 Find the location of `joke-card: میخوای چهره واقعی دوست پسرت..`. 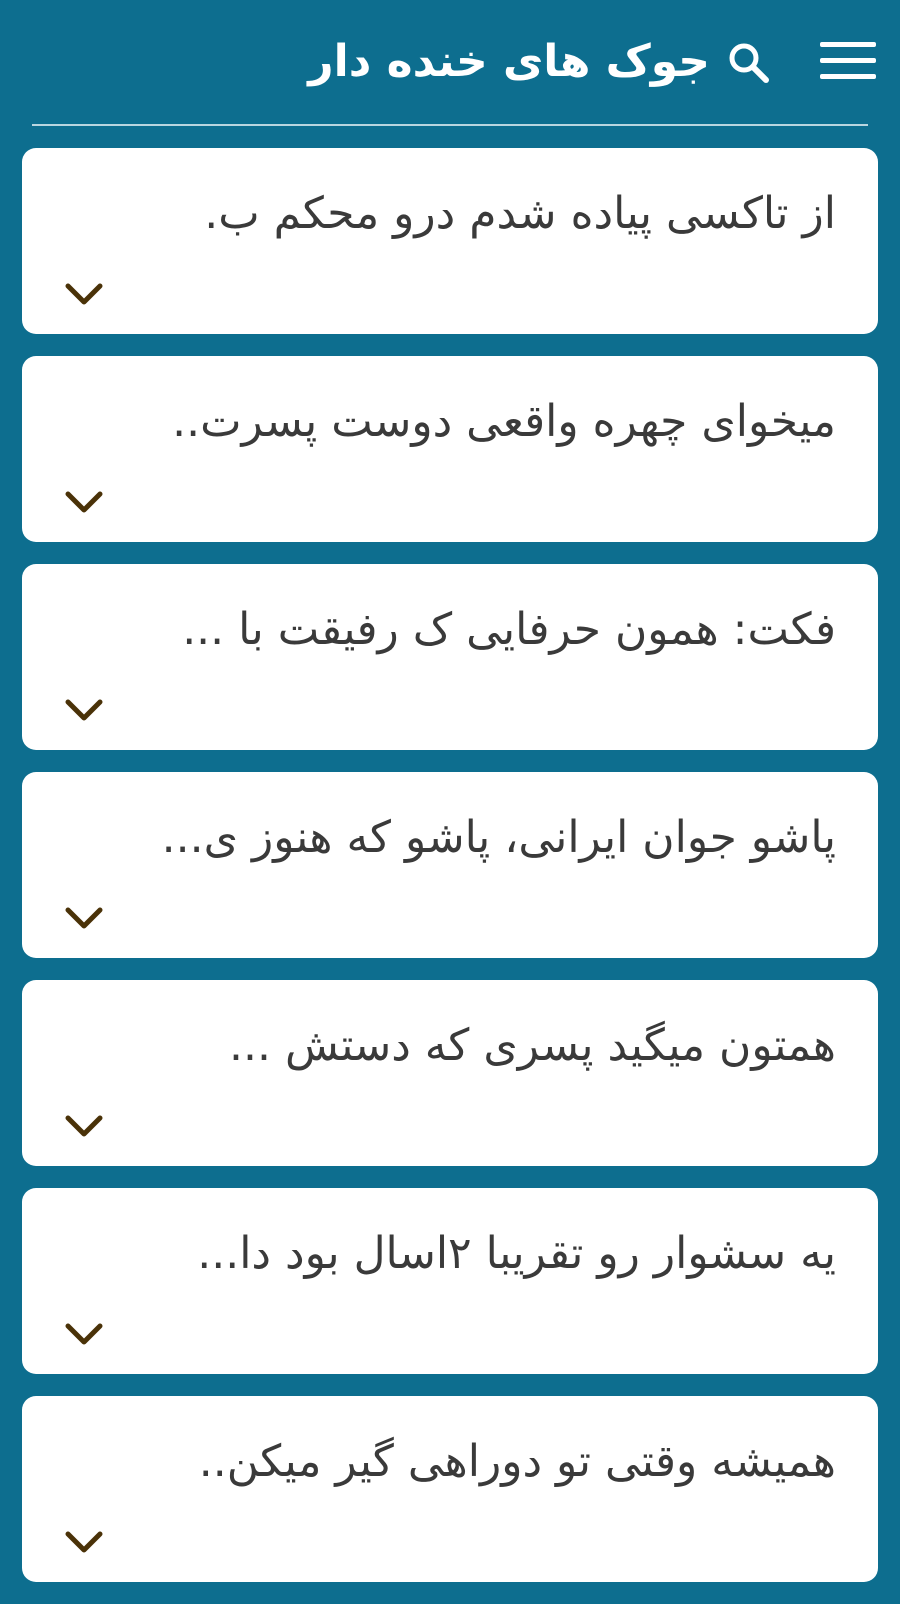

joke-card: میخوای چهره واقعی دوست پسرت.. is located at coordinates (450, 449).